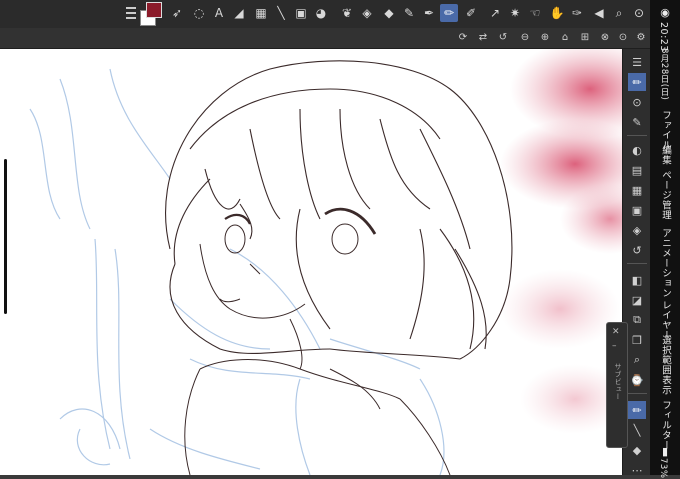  What do you see at coordinates (389, 13) in the screenshot?
I see `eraser-icon: ◆` at bounding box center [389, 13].